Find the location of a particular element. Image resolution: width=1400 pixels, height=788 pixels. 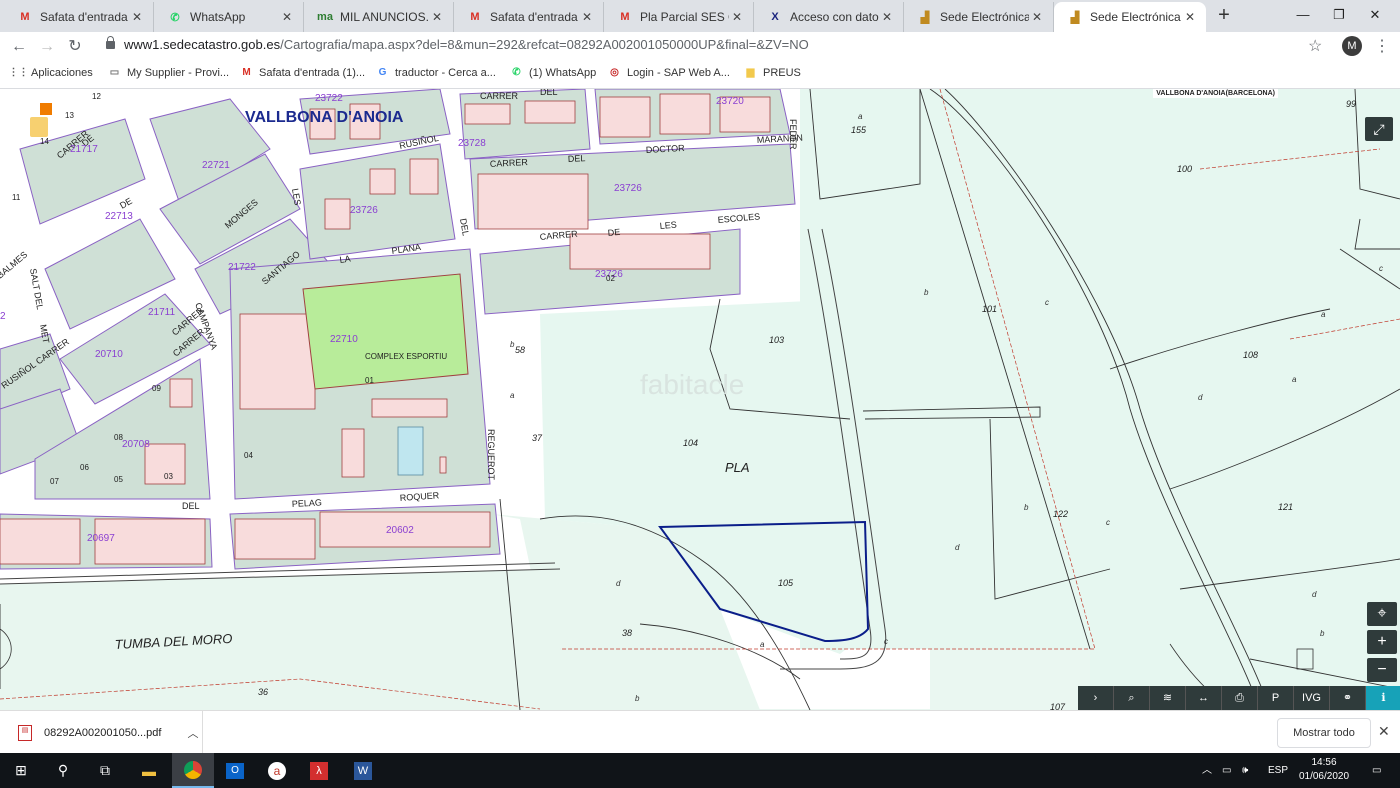

bookmark-item: ✆ (1) WhatsApp is located at coordinates (553, 72).